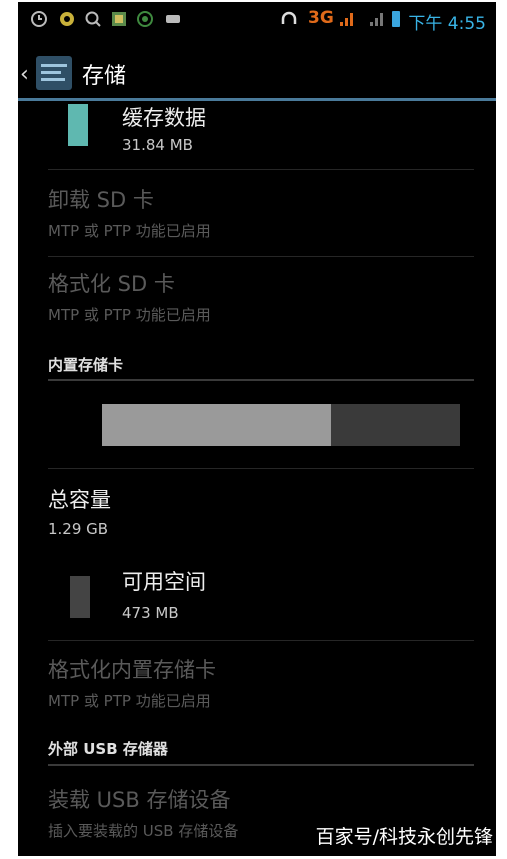 The width and height of the screenshot is (507, 859). Describe the element at coordinates (257, 99) in the screenshot. I see `action-bar-divider` at that location.